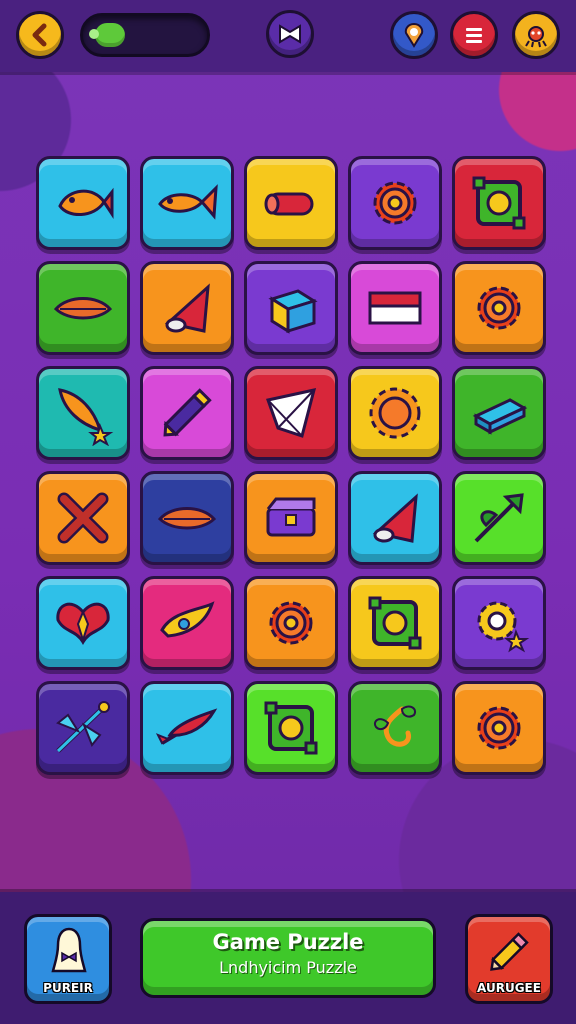 The height and width of the screenshot is (1024, 576). I want to click on game-title: Game Puzzle, so click(288, 942).